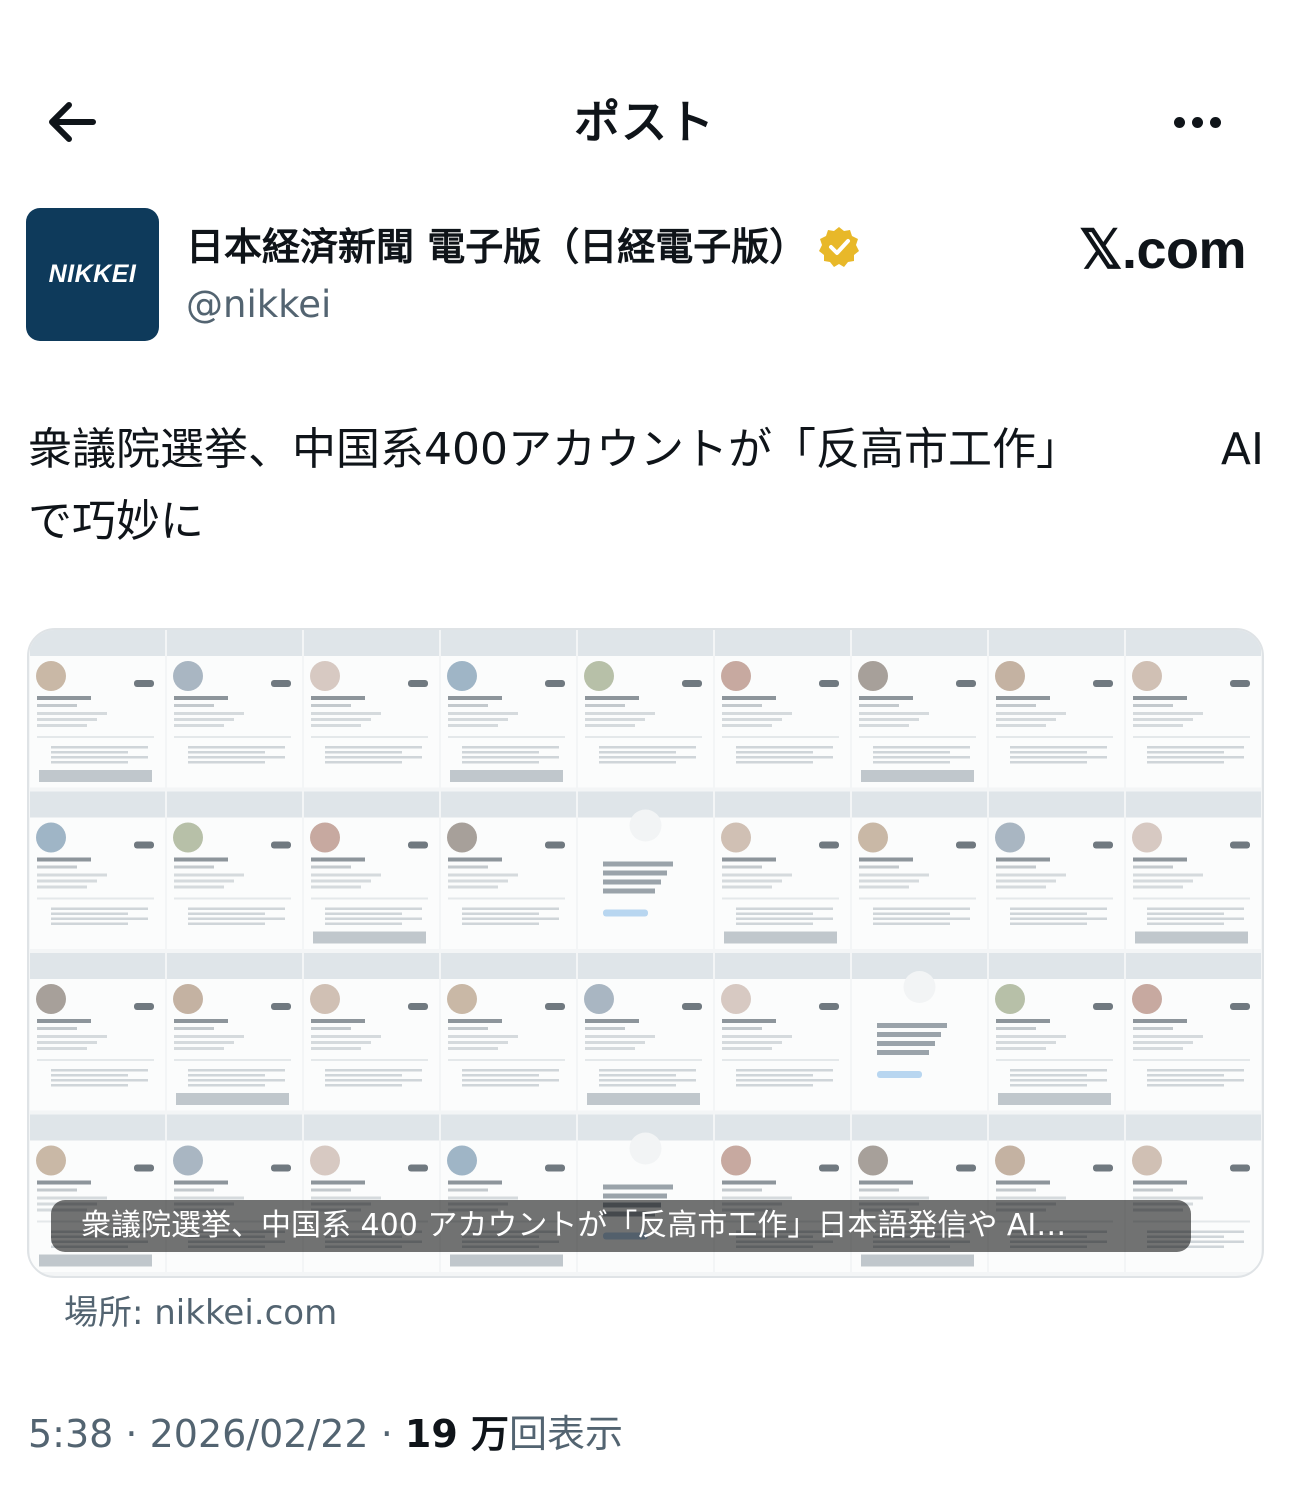 Image resolution: width=1289 pixels, height=1490 pixels. Describe the element at coordinates (258, 305) in the screenshot. I see `author-handle: @nikkei` at that location.